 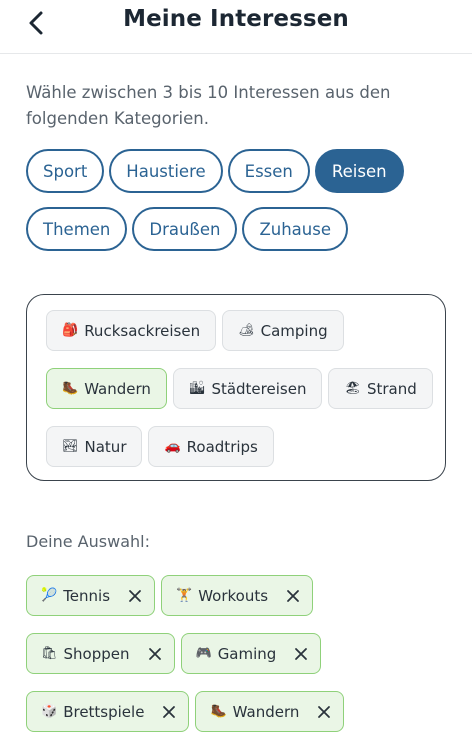 I want to click on selected-workouts: 🏋 Workouts, so click(x=237, y=595).